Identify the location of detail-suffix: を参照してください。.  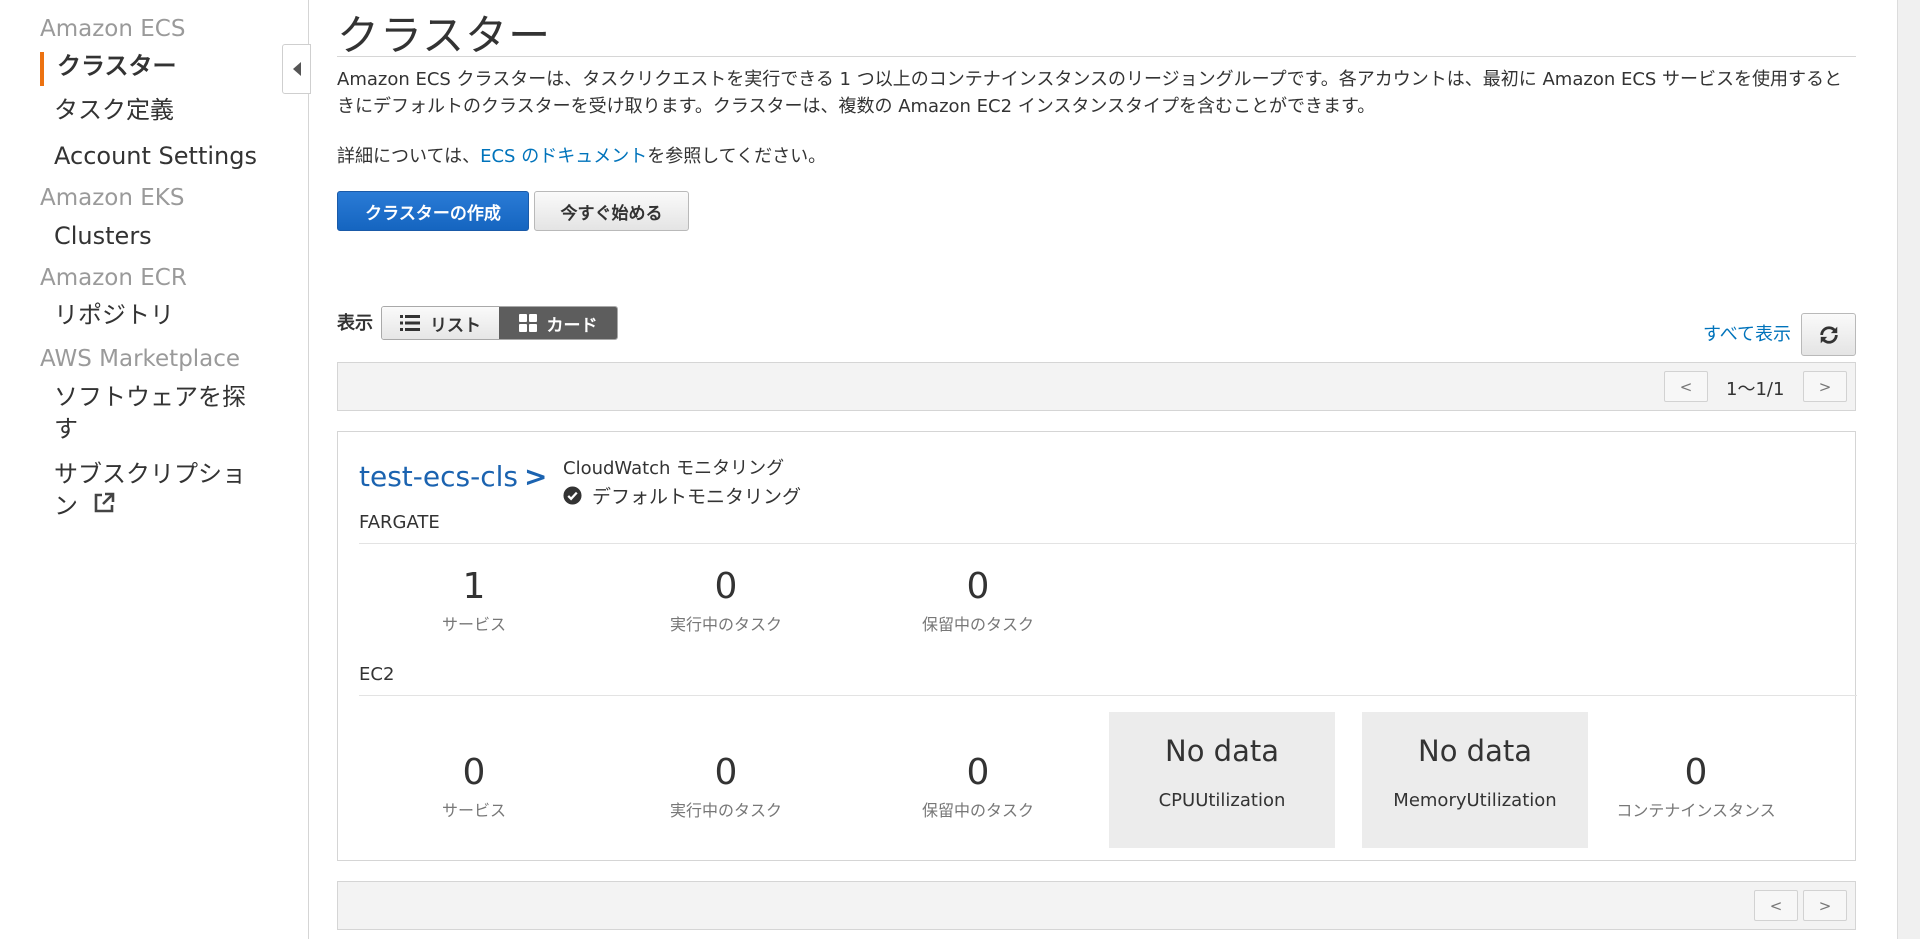
(737, 156).